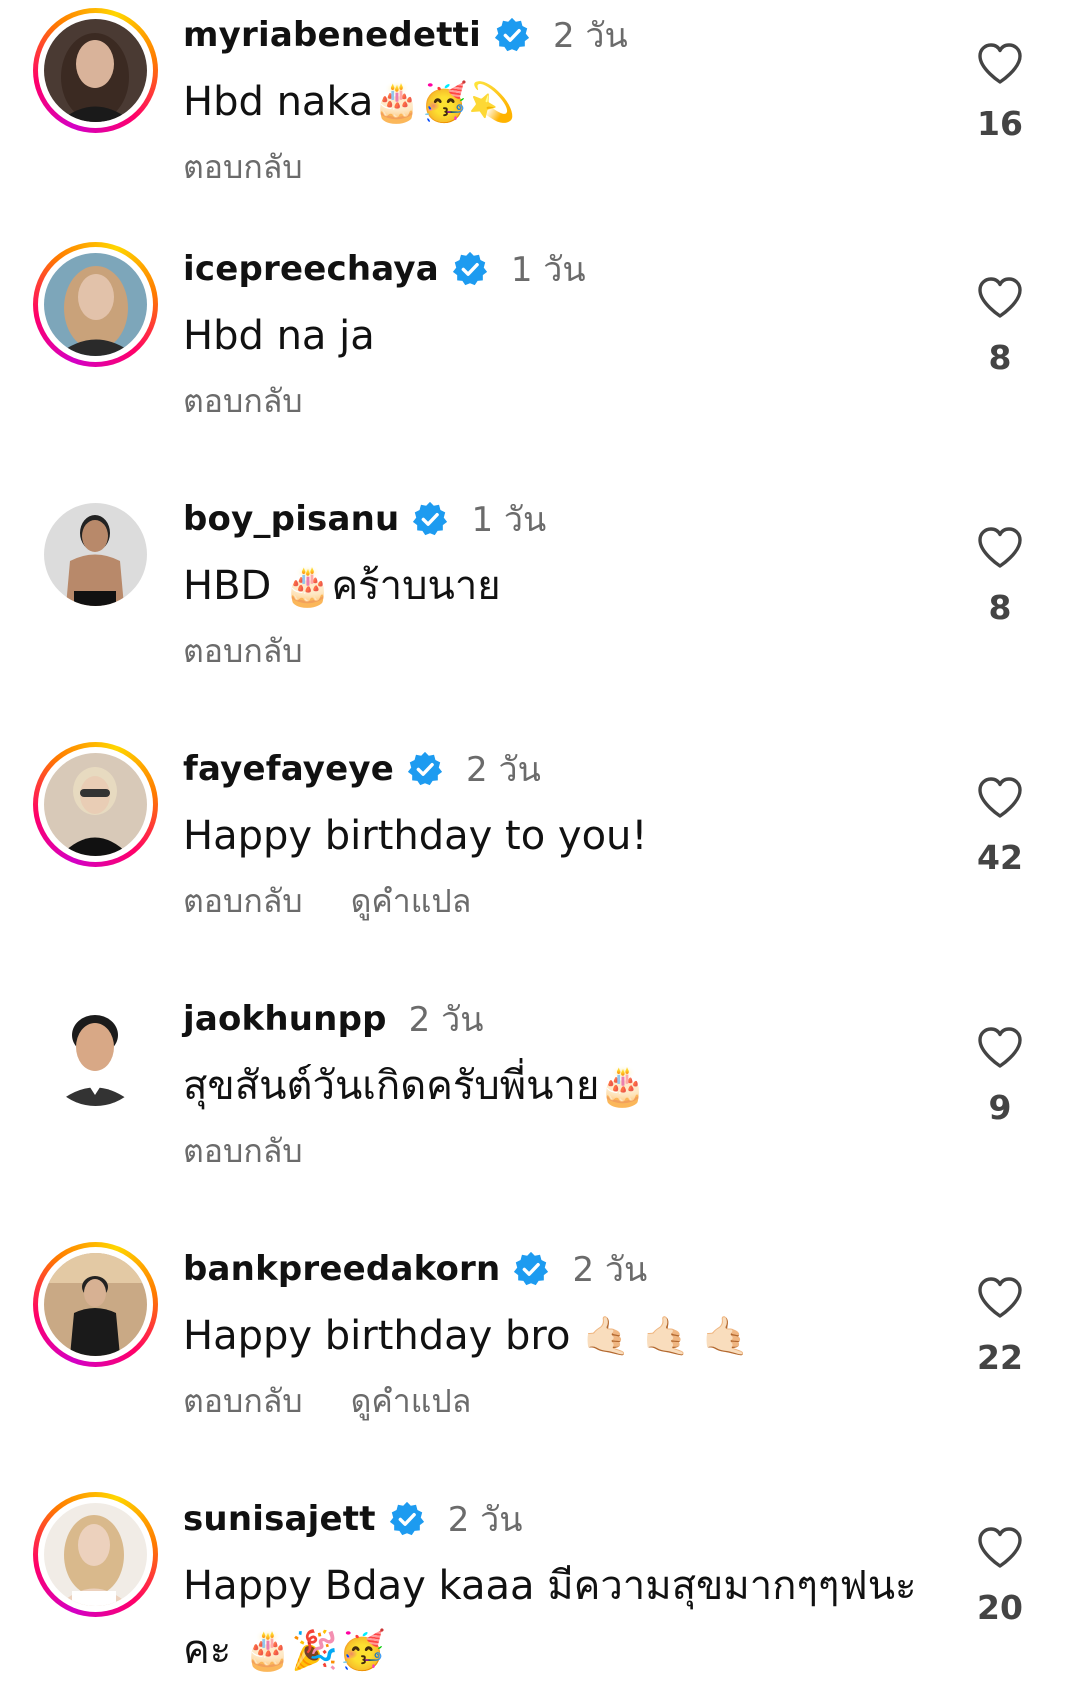 The width and height of the screenshot is (1079, 1682). I want to click on comment-username: fayefayeye, so click(288, 769).